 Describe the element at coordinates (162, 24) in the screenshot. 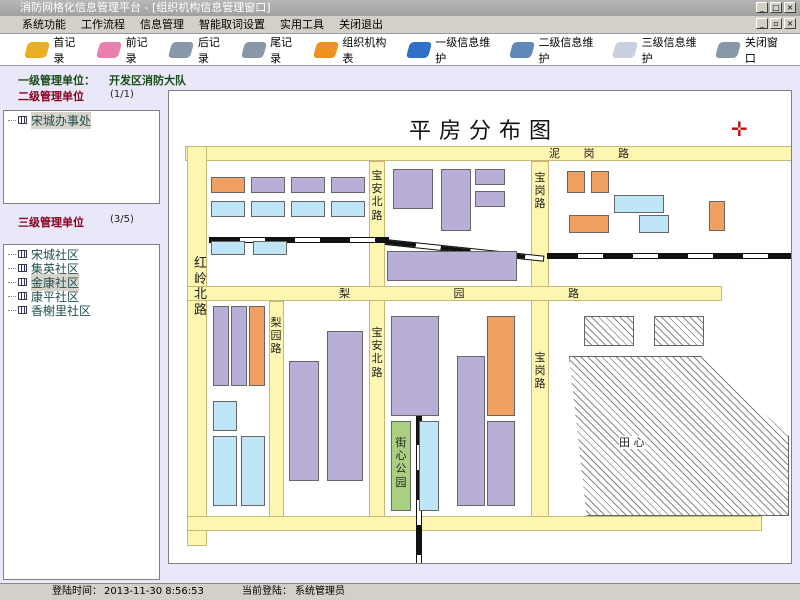

I see `menu-item: 信息管理` at that location.